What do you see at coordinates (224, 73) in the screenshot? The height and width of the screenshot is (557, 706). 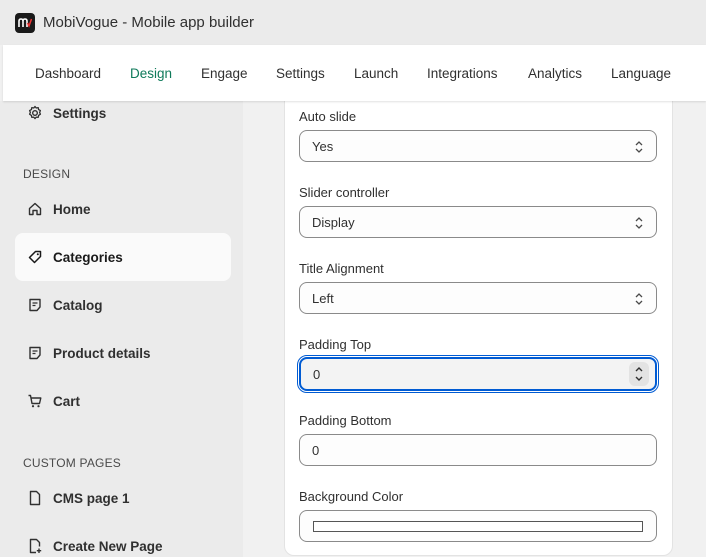 I see `tab-engage: Engage` at bounding box center [224, 73].